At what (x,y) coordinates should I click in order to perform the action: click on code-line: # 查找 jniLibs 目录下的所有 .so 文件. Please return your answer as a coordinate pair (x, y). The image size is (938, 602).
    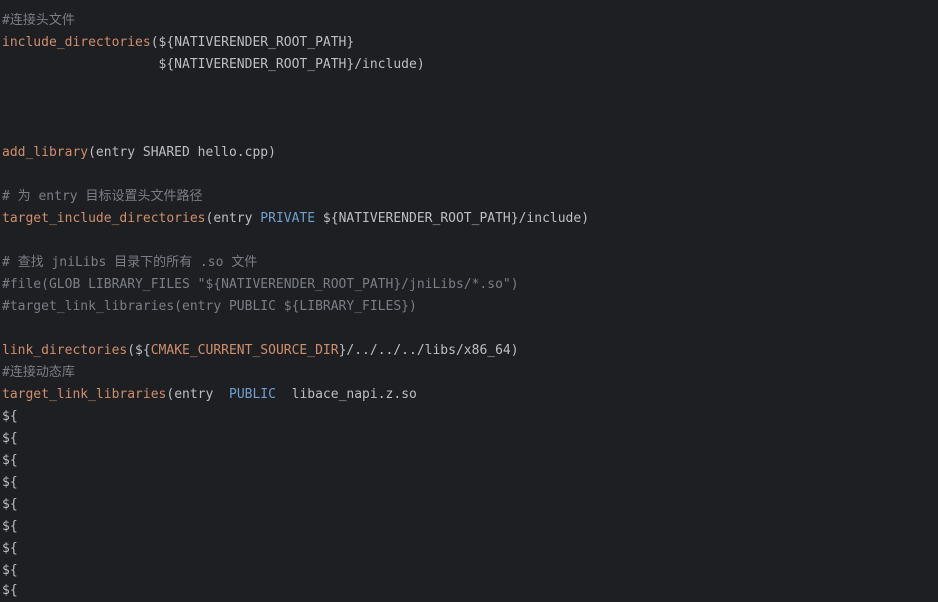
    Looking at the image, I should click on (129, 263).